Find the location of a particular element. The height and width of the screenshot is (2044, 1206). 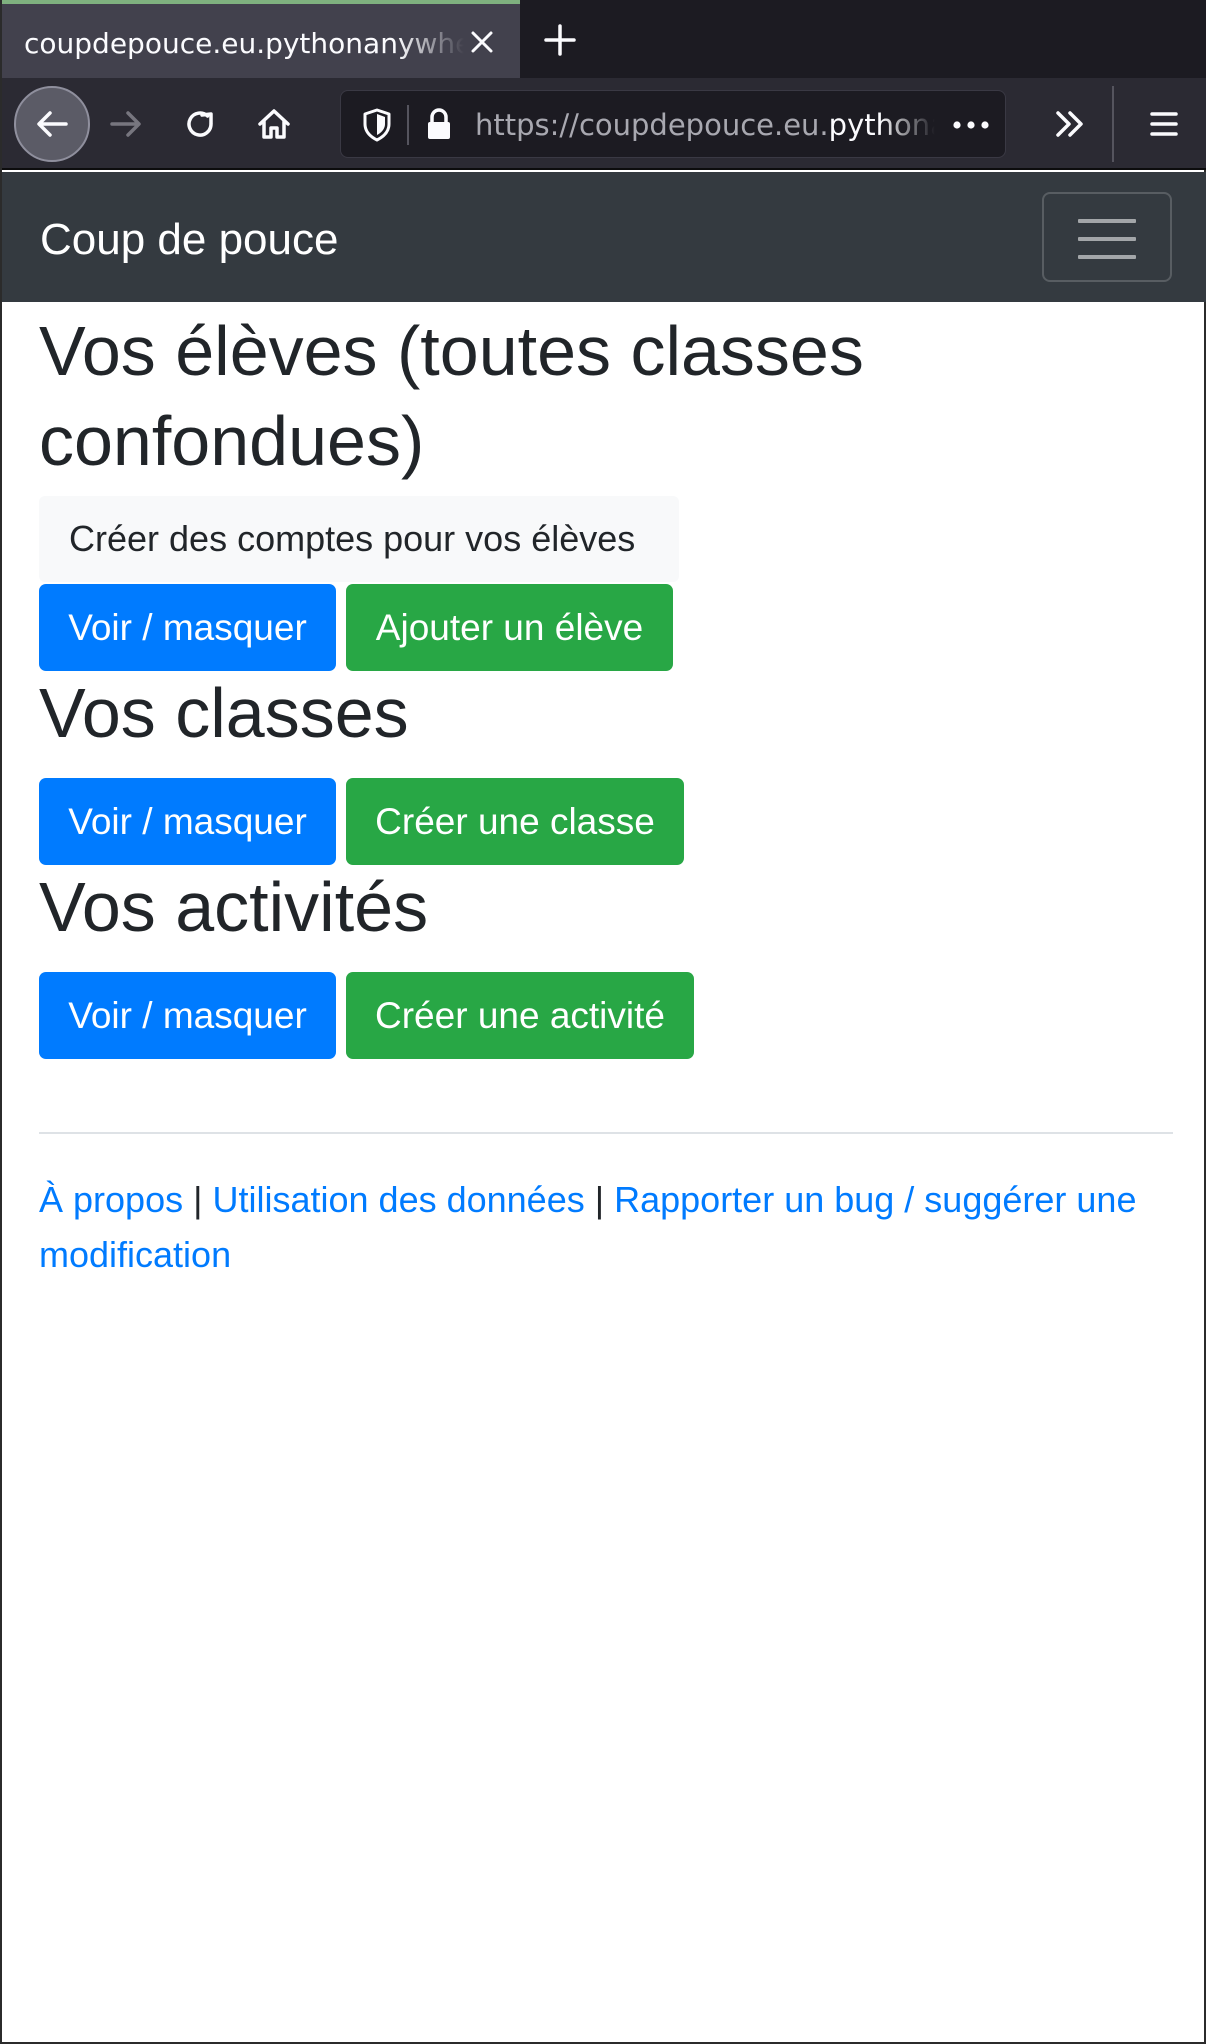

navbar-toggle-button is located at coordinates (1107, 237).